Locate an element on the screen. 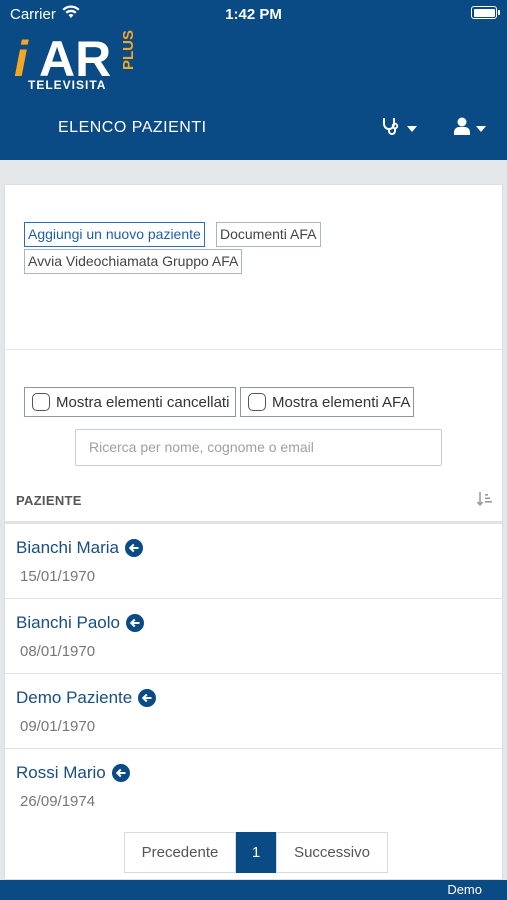  patient-birthdate: 08/01/1970 is located at coordinates (58, 651).